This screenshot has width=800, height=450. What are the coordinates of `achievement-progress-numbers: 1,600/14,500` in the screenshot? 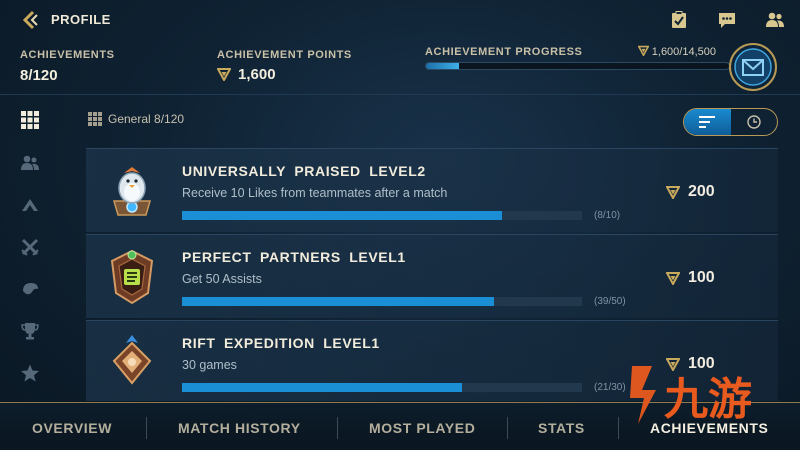 It's located at (676, 51).